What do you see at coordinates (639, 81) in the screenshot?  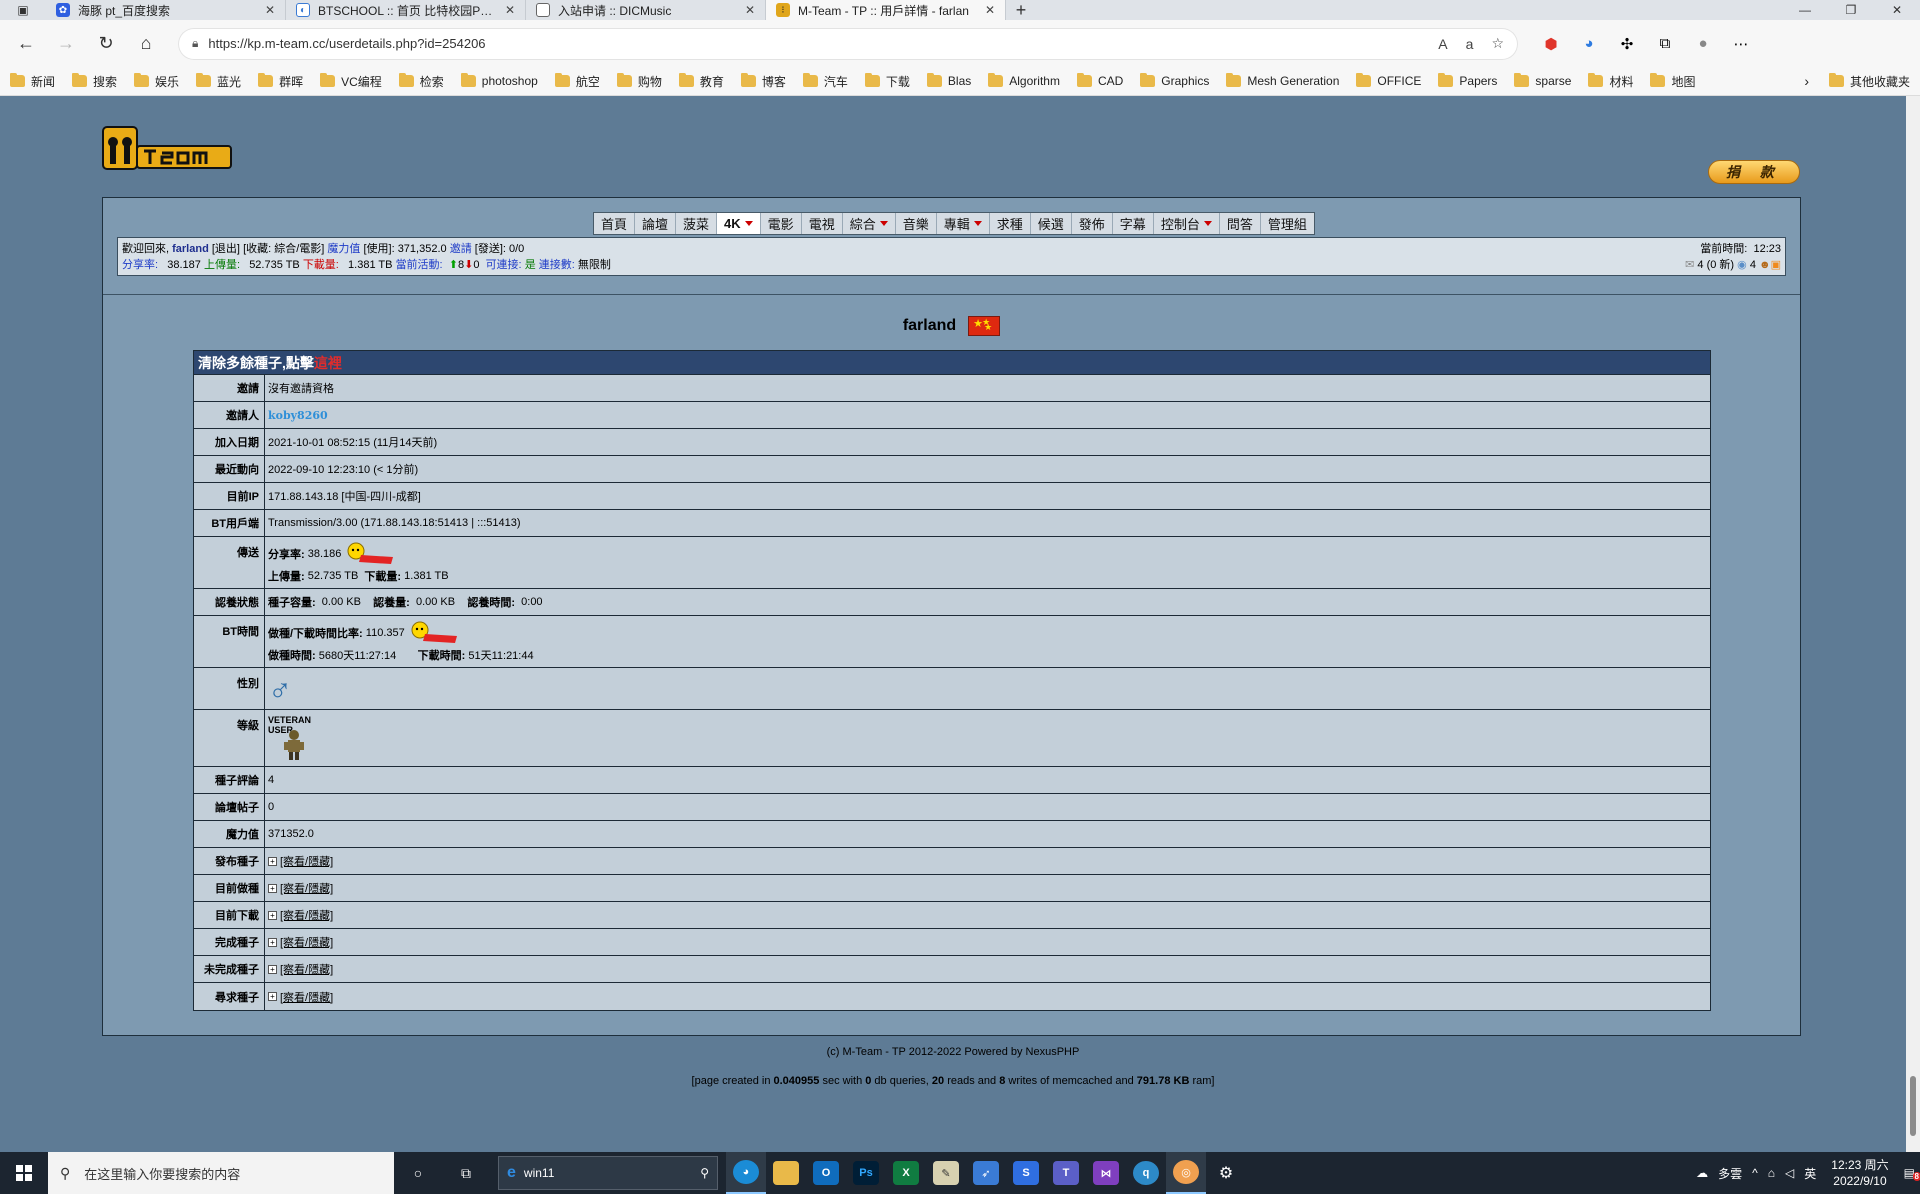 I see `bookmark-folder: 购物` at bounding box center [639, 81].